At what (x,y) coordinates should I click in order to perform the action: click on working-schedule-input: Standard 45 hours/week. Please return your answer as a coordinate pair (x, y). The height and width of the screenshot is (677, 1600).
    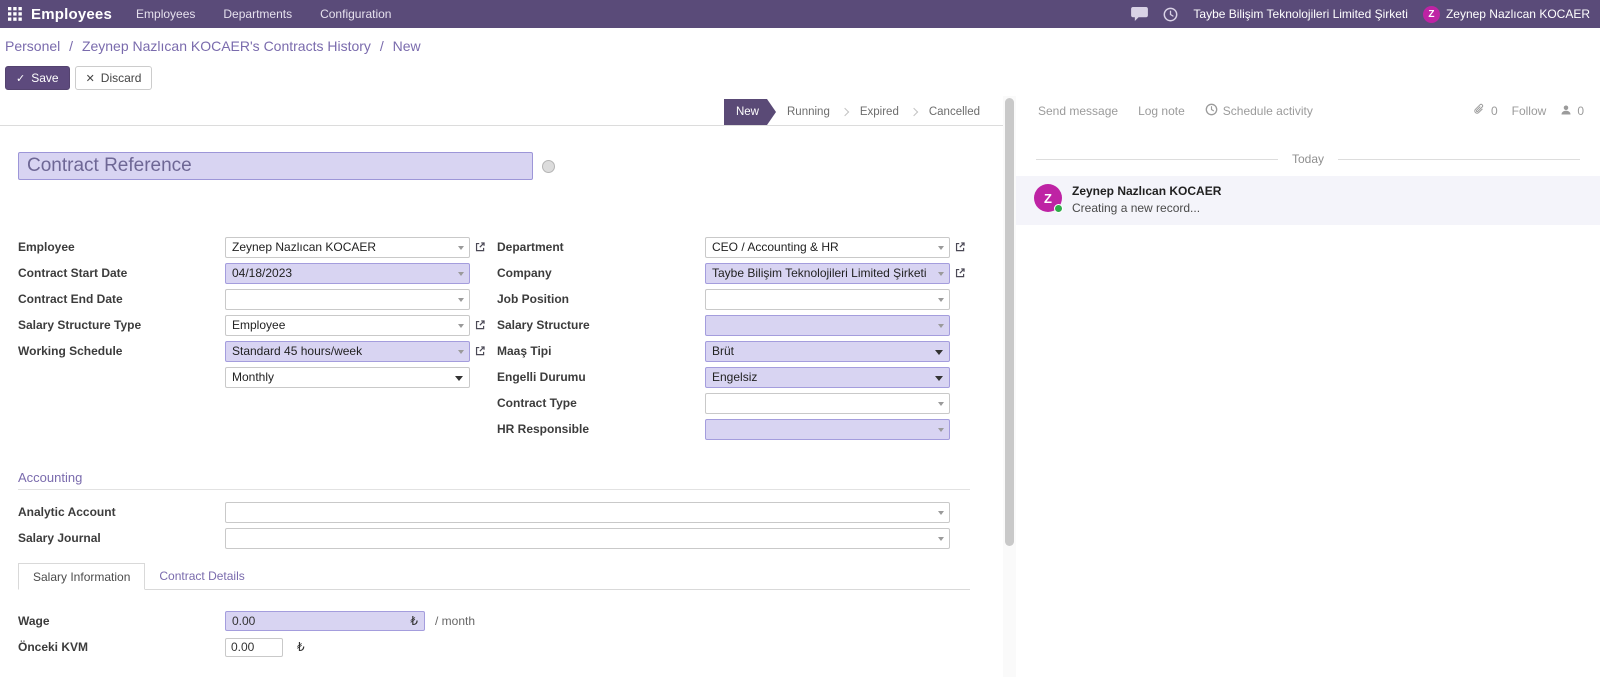
    Looking at the image, I should click on (347, 351).